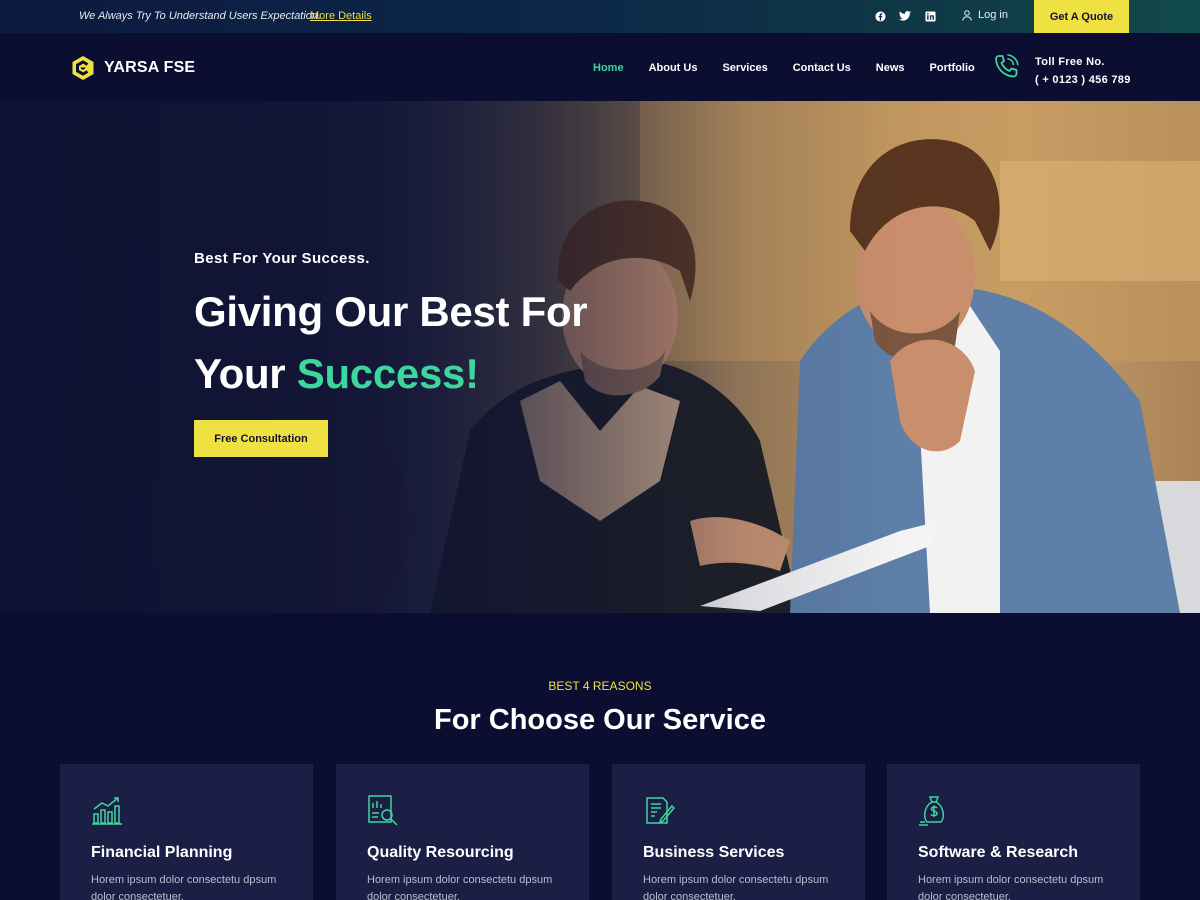 This screenshot has height=900, width=1200. Describe the element at coordinates (998, 852) in the screenshot. I see `service-card-title: Software & Research` at that location.